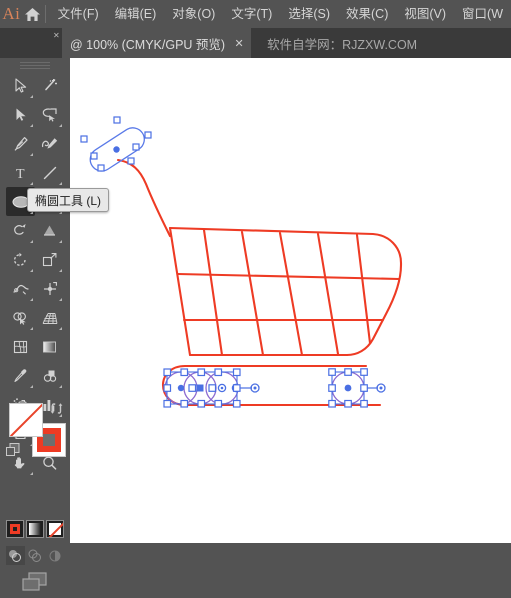 Image resolution: width=511 pixels, height=598 pixels. I want to click on fill-swatch, so click(26, 420).